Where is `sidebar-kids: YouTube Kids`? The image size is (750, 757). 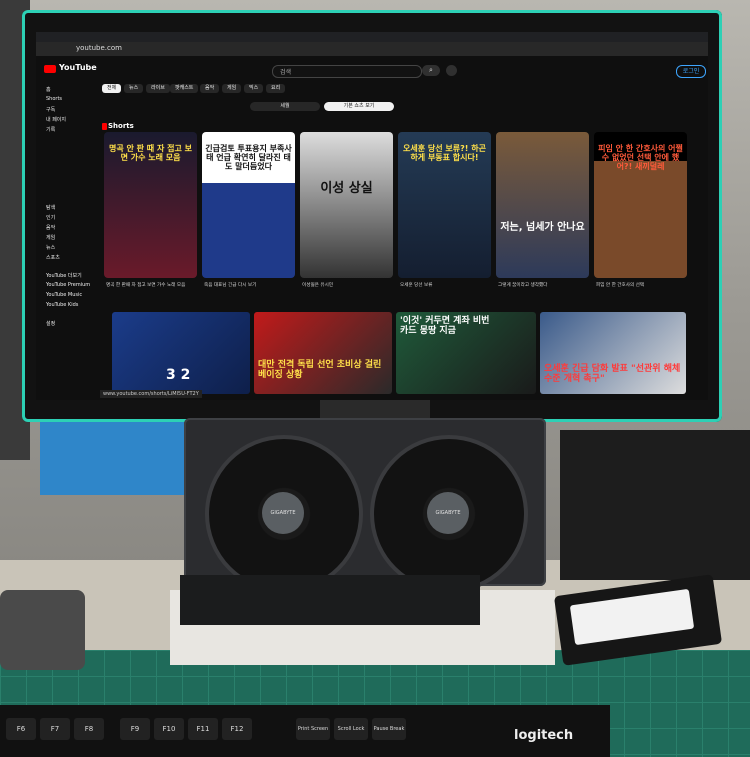
sidebar-kids: YouTube Kids is located at coordinates (62, 305).